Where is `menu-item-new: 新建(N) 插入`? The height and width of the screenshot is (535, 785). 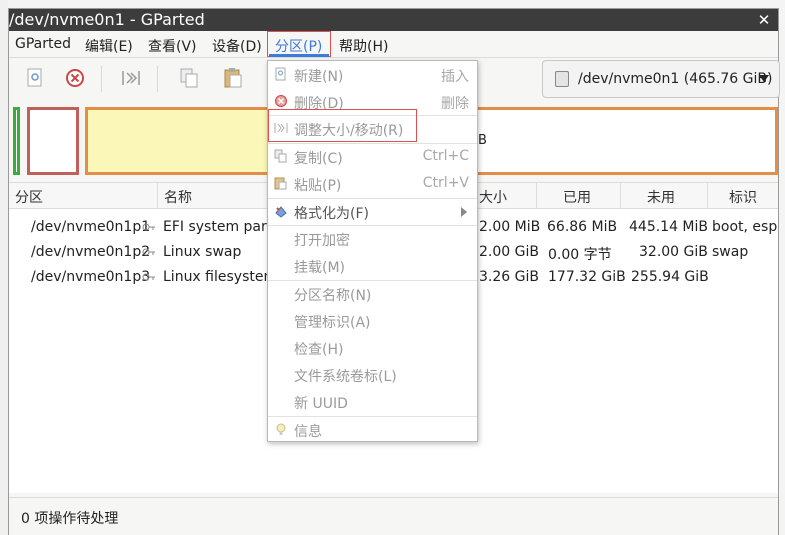 menu-item-new: 新建(N) 插入 is located at coordinates (372, 74).